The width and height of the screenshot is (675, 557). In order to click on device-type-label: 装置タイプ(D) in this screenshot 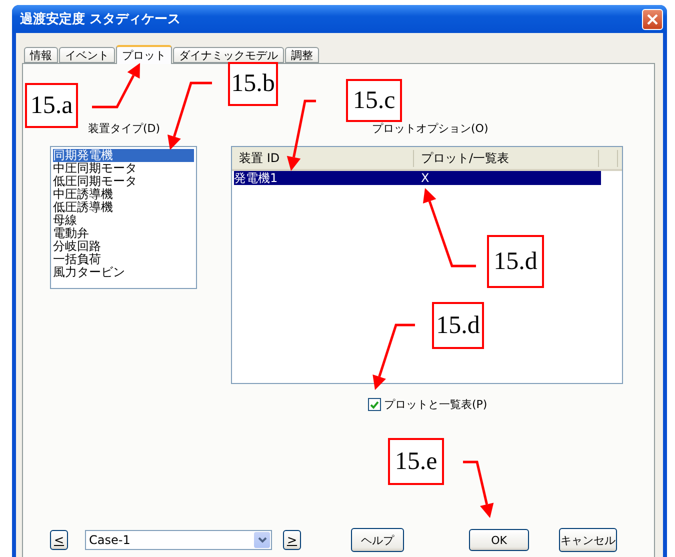, I will do `click(125, 129)`.